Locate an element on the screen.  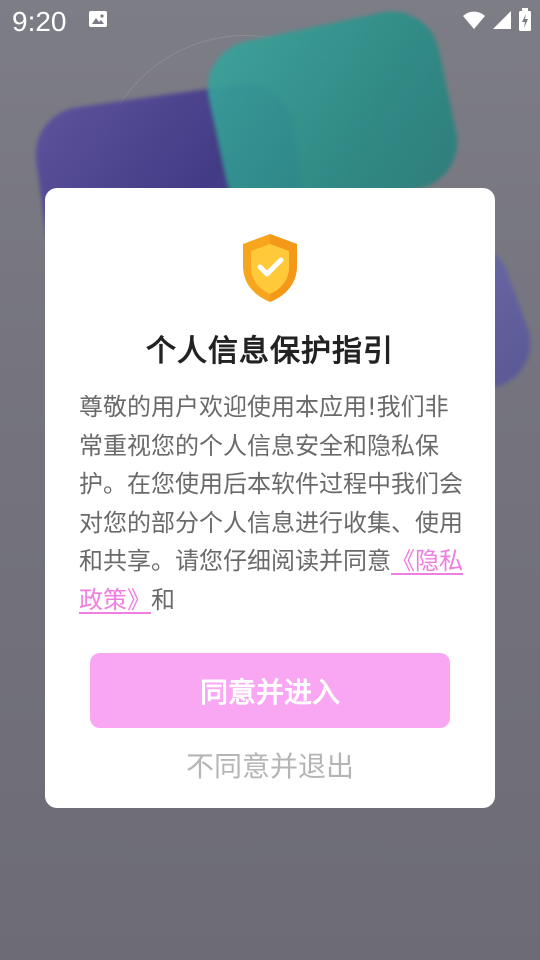
battery-icon is located at coordinates (525, 22).